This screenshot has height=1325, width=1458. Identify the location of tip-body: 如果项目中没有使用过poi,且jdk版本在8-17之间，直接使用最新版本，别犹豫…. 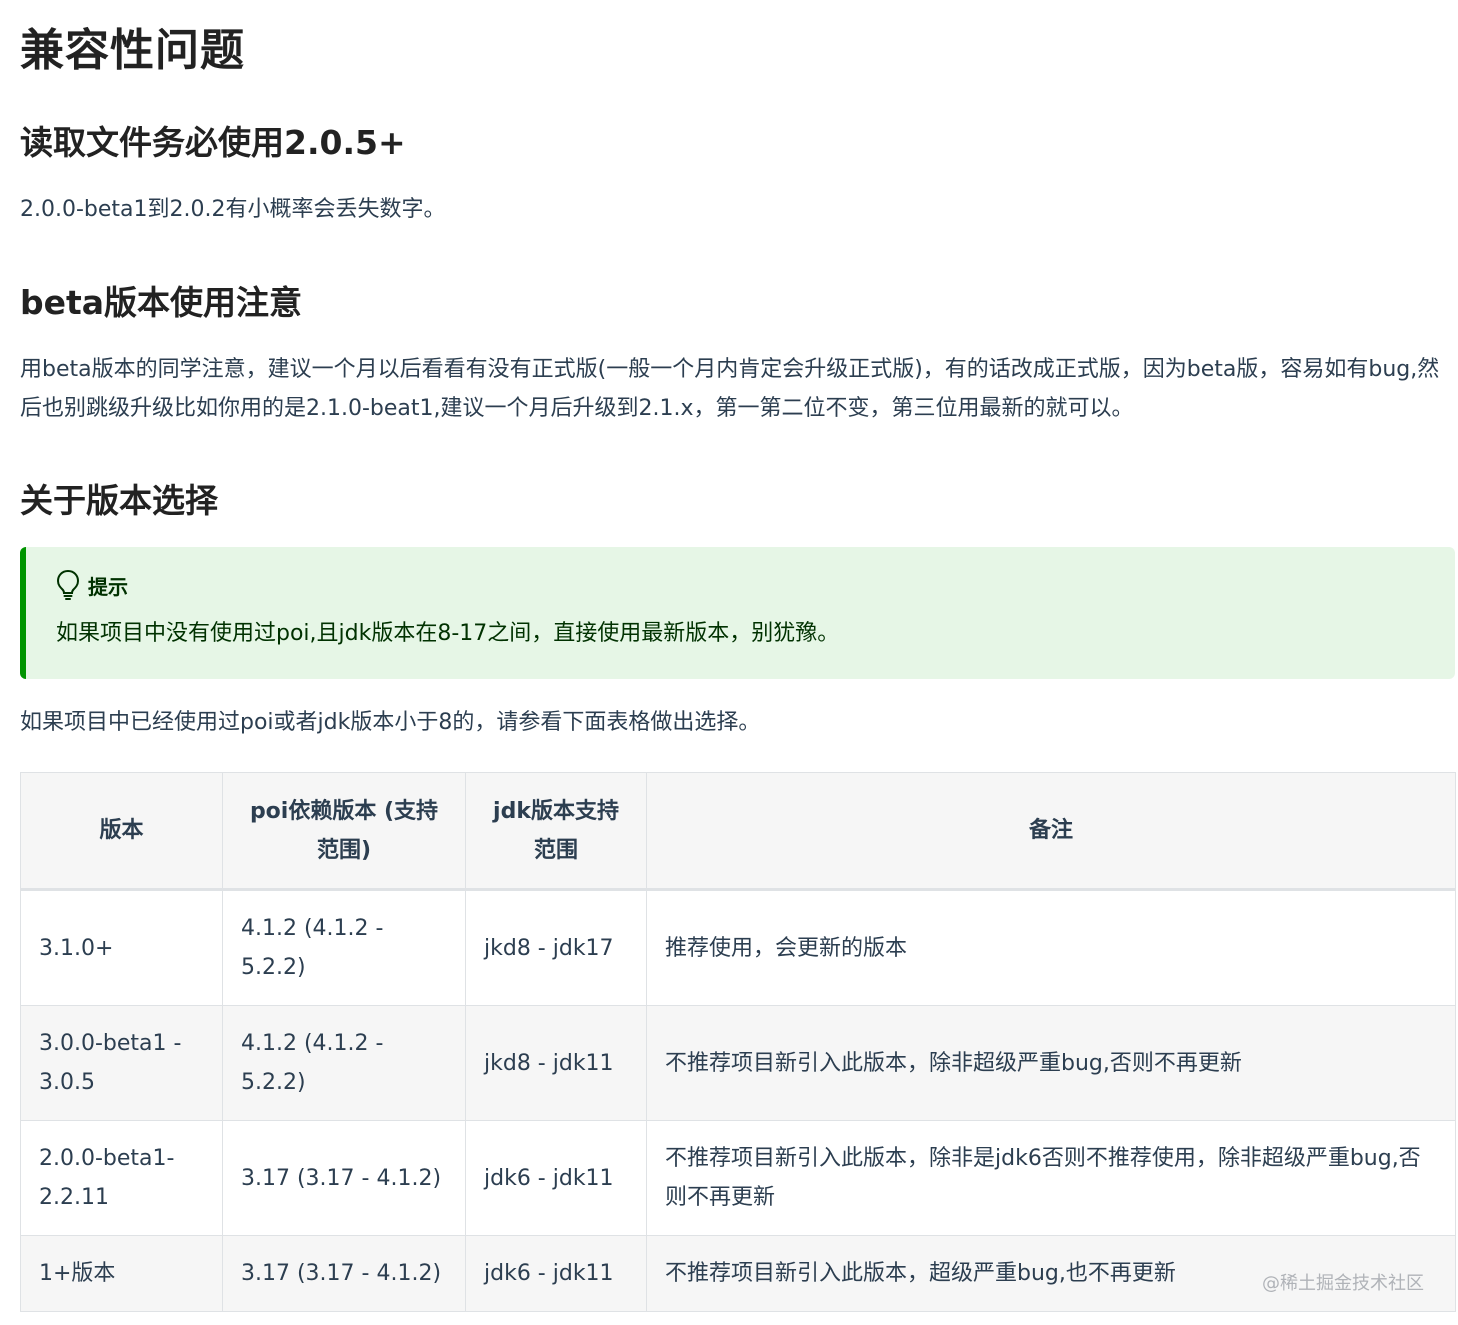
(448, 633).